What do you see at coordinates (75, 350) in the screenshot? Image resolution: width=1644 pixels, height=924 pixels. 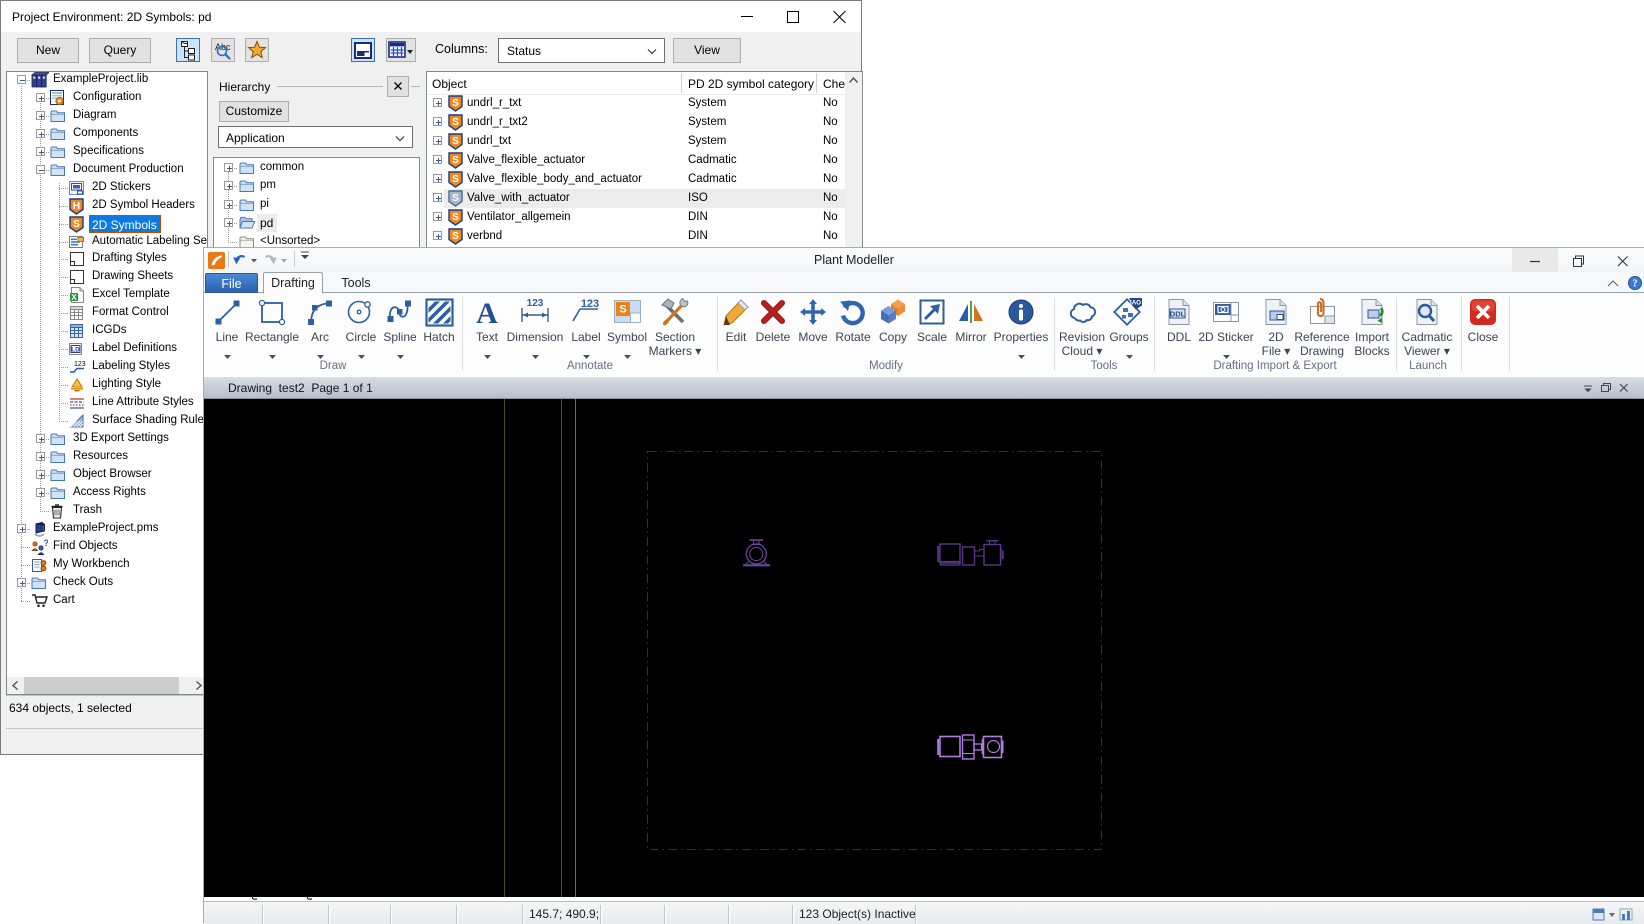 I see `svg-text: LD` at bounding box center [75, 350].